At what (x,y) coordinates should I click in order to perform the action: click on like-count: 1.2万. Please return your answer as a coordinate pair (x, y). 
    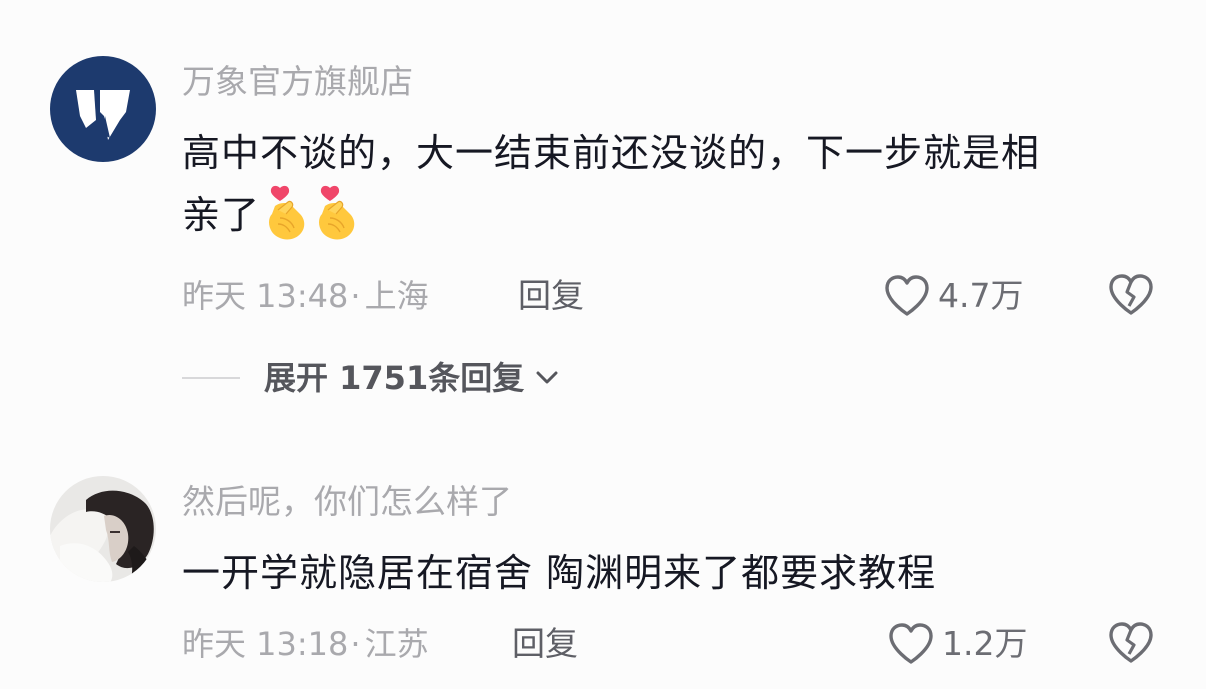
    Looking at the image, I should click on (985, 643).